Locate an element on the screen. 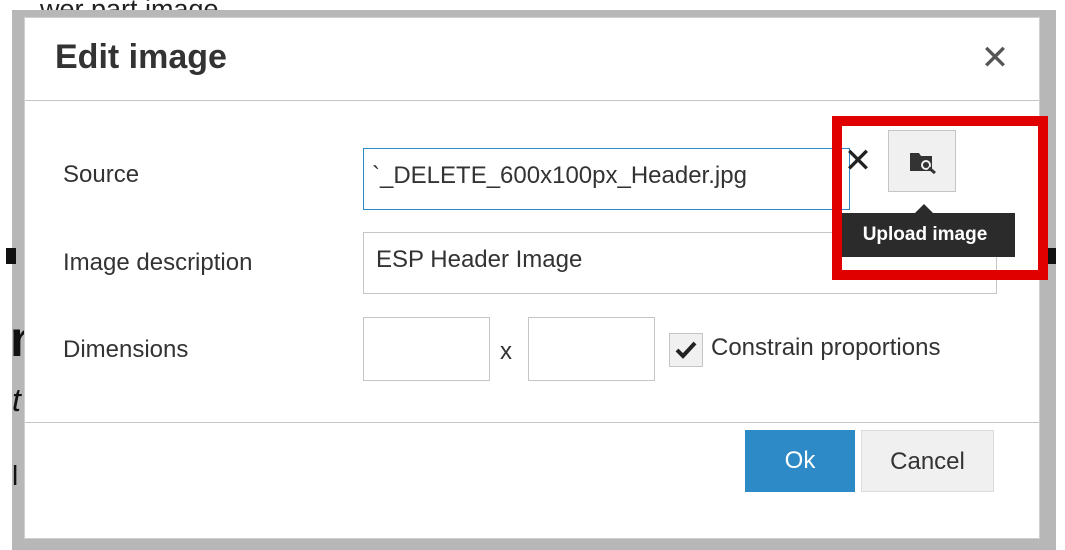  checkmark-icon is located at coordinates (686, 350).